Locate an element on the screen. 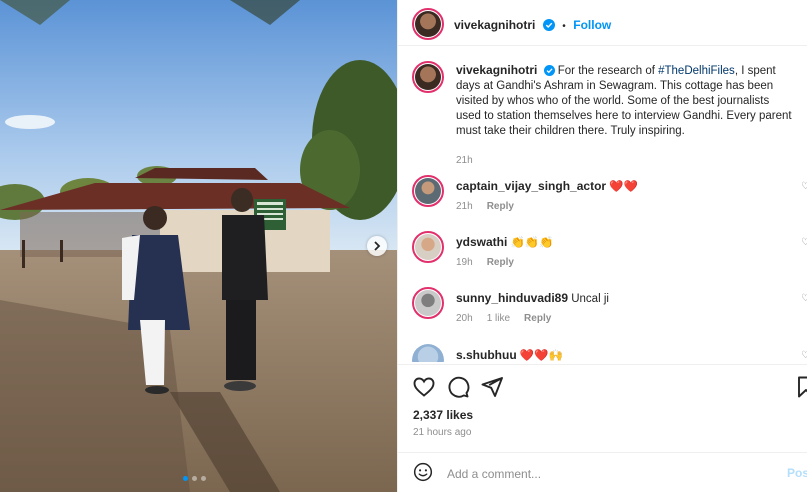 The width and height of the screenshot is (807, 492). follow-button: Follow is located at coordinates (592, 25).